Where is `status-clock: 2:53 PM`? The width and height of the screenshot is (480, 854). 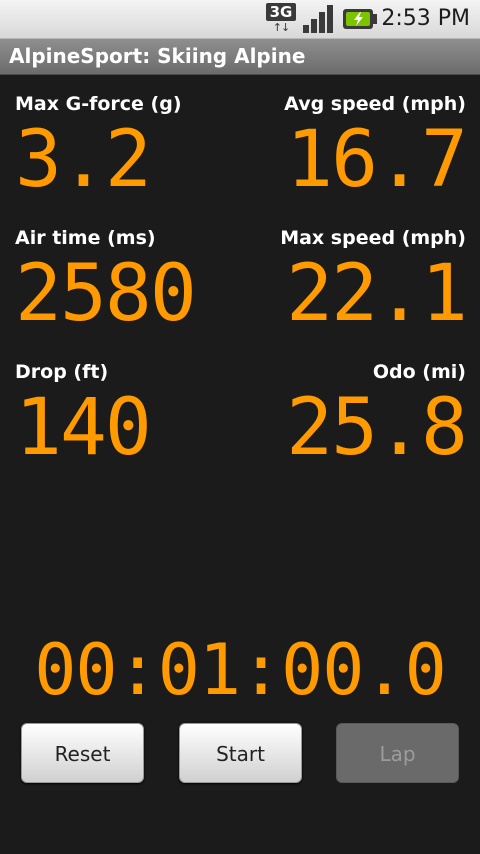
status-clock: 2:53 PM is located at coordinates (425, 18).